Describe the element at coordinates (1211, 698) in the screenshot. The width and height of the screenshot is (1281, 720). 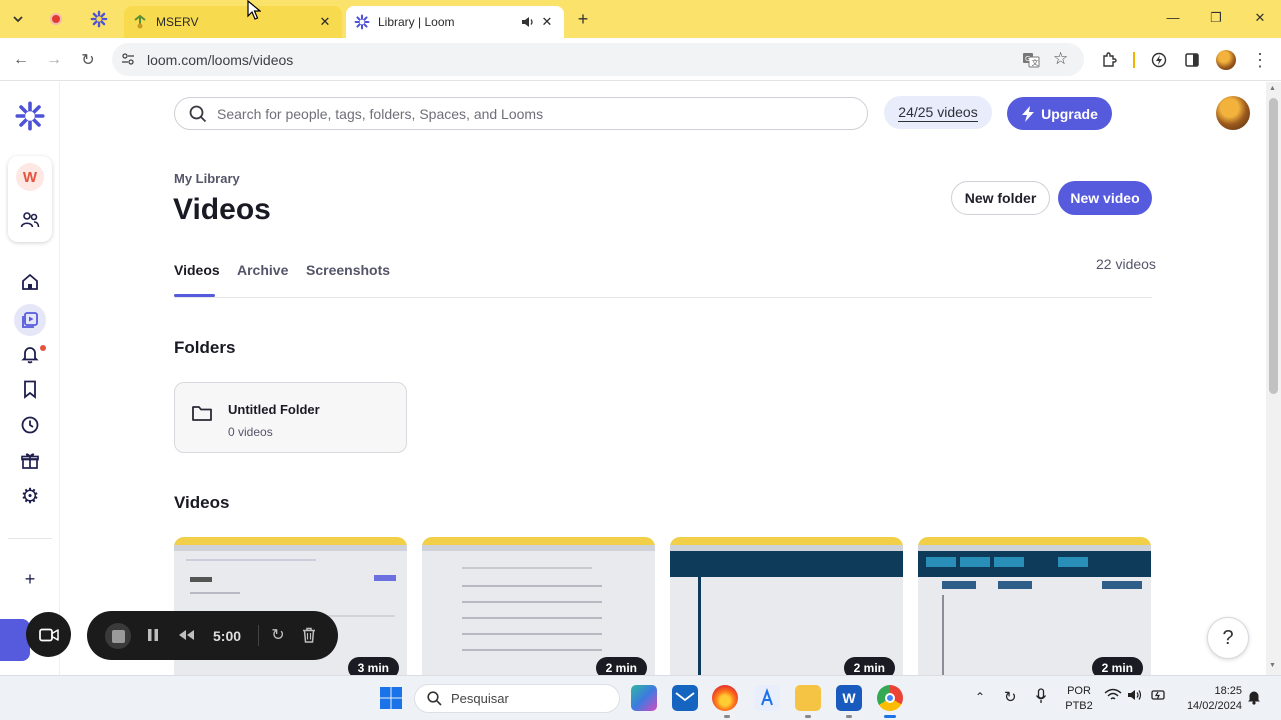
I see `clock: 18:25 14/02/2024` at that location.